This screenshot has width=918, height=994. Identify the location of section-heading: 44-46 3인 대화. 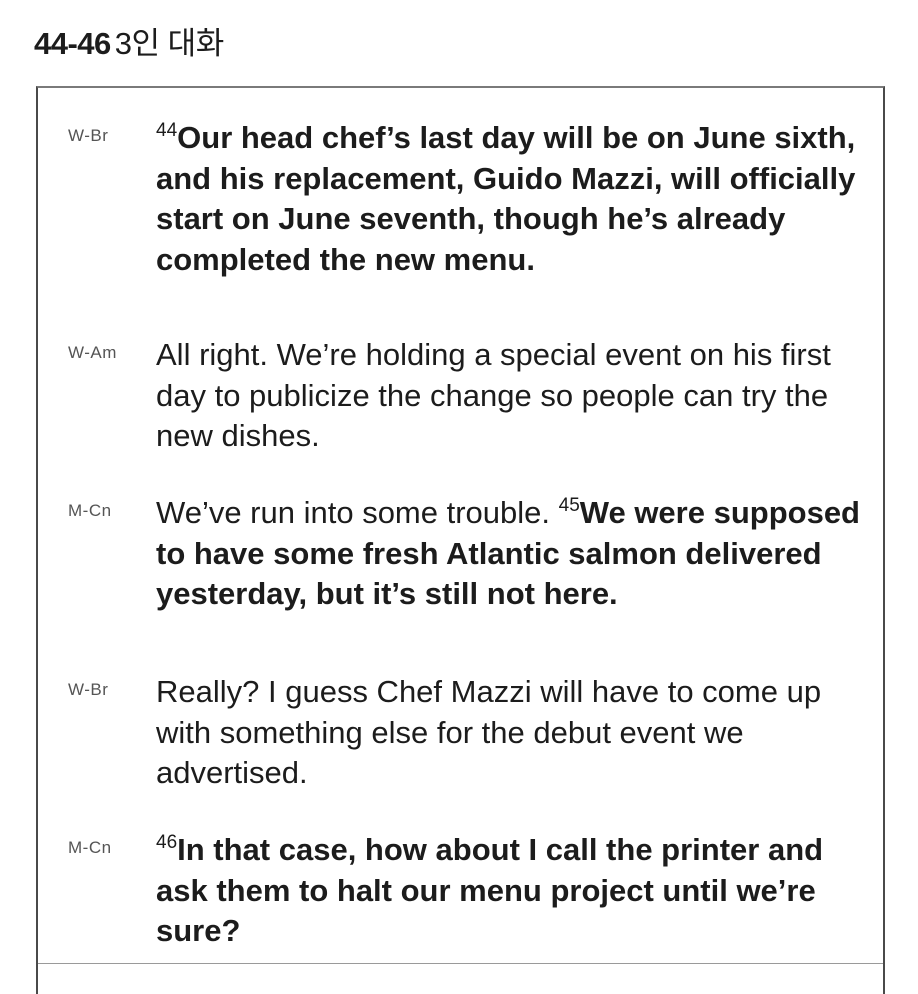
(129, 44).